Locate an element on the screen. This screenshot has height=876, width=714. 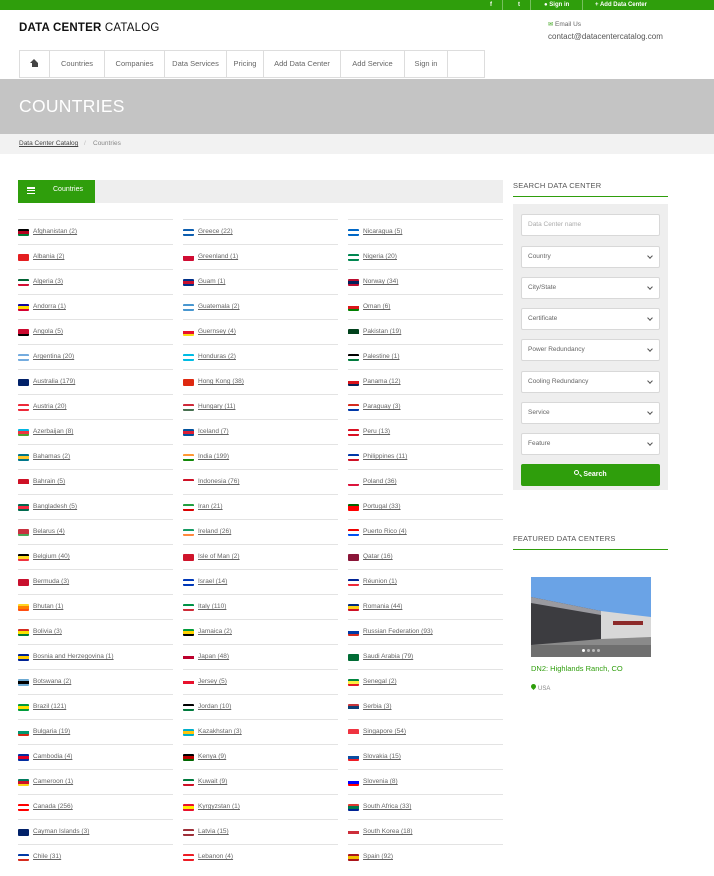
datacenter-name-input: Data Center name is located at coordinates (590, 225).